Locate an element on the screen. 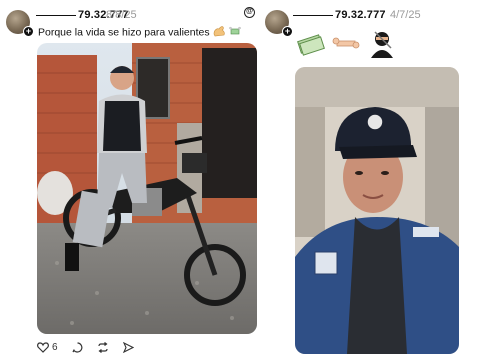  left-post-date: 8/8/25 is located at coordinates (121, 15).